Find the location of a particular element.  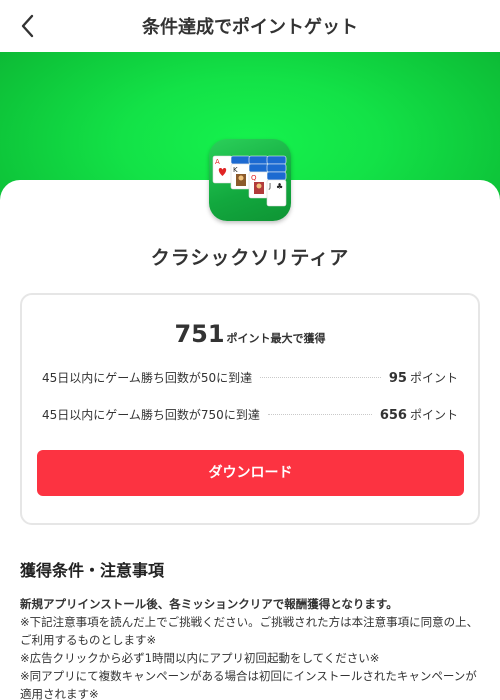

total-points-value: 751 is located at coordinates (199, 334).